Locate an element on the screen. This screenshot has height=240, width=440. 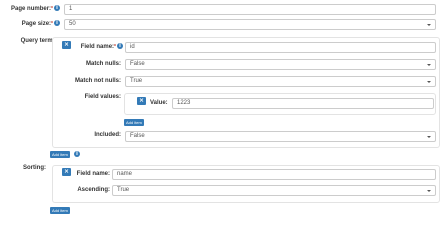
ascending-label: Ascending: is located at coordinates (93, 190).